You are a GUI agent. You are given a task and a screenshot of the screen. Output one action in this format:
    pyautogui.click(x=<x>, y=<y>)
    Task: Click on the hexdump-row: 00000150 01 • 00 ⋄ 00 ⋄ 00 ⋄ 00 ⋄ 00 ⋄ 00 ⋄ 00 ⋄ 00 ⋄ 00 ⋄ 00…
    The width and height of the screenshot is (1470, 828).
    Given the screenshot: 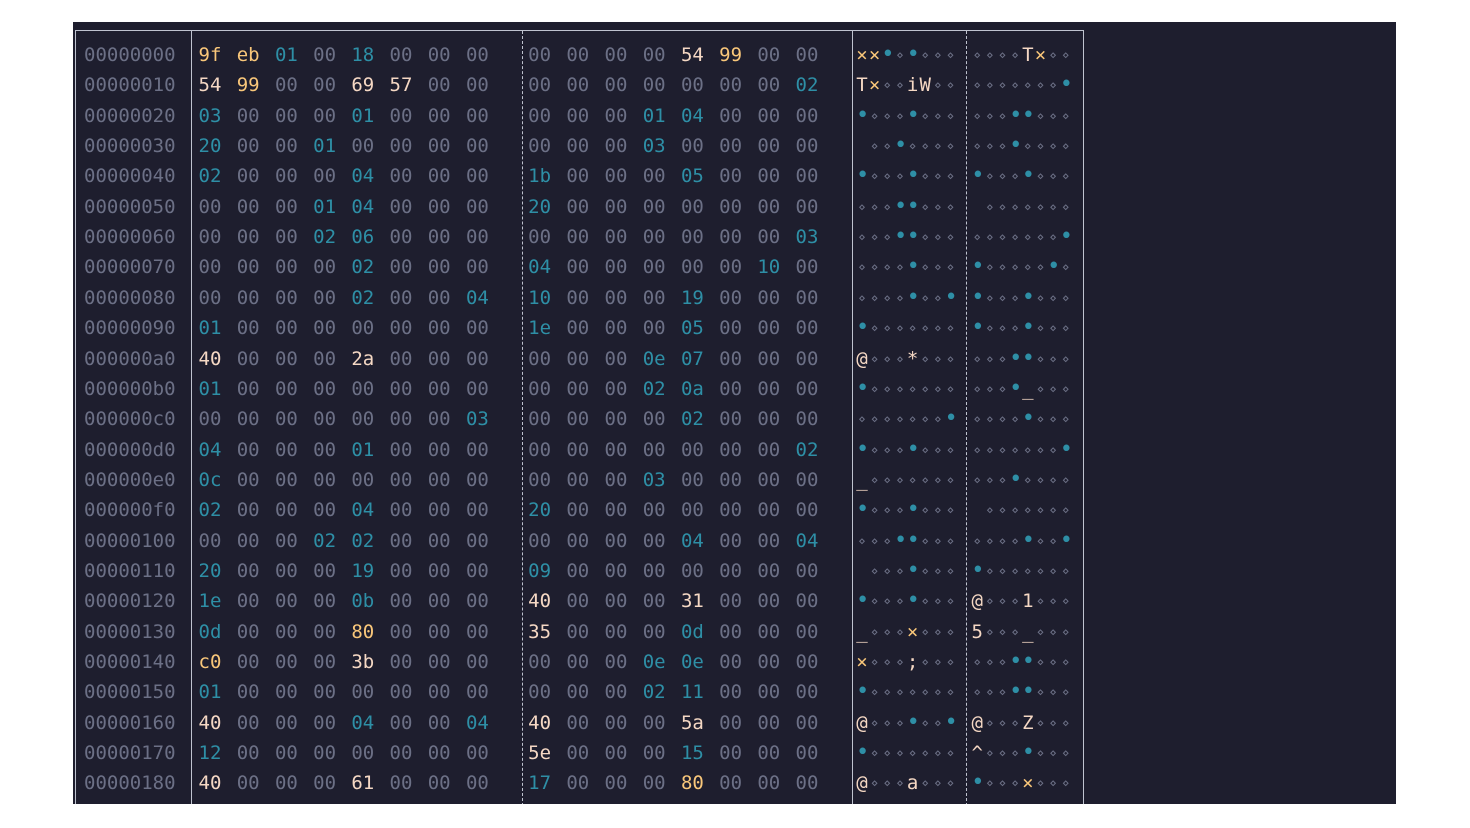 What is the action you would take?
    pyautogui.click(x=579, y=692)
    